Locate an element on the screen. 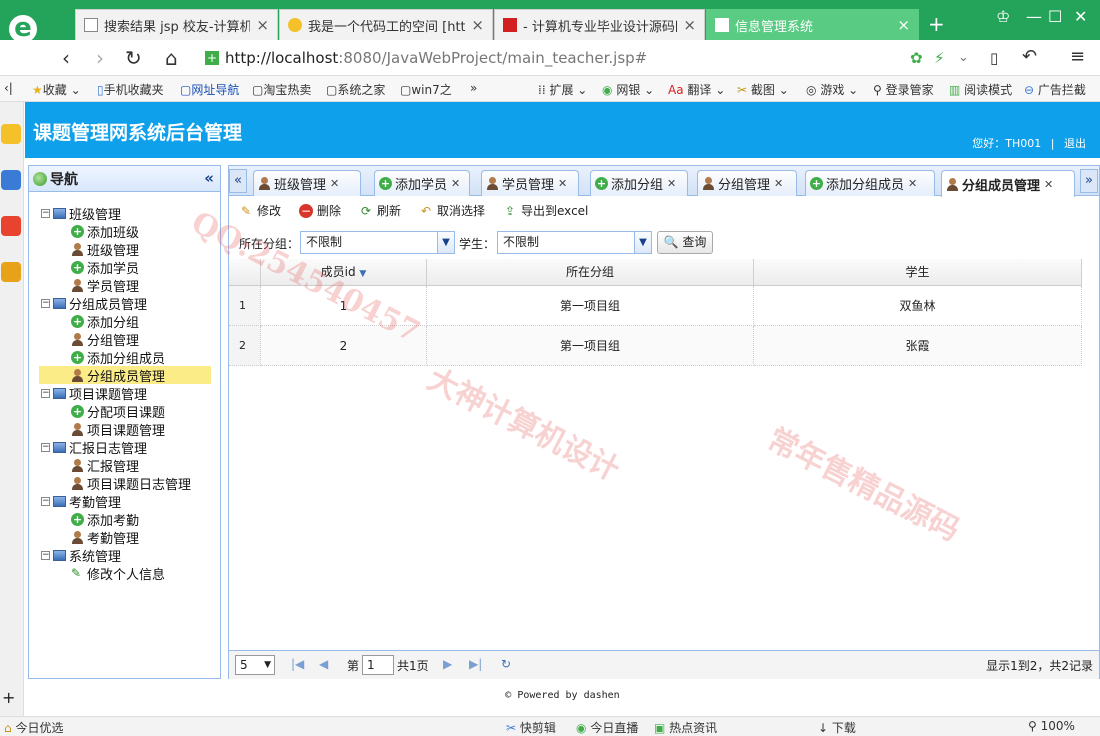  ext-reader: ▥ 阅读模式 is located at coordinates (980, 89).